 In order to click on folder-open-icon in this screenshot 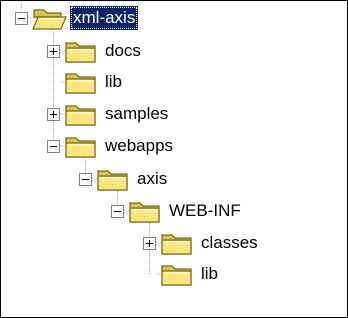, I will do `click(49, 18)`.